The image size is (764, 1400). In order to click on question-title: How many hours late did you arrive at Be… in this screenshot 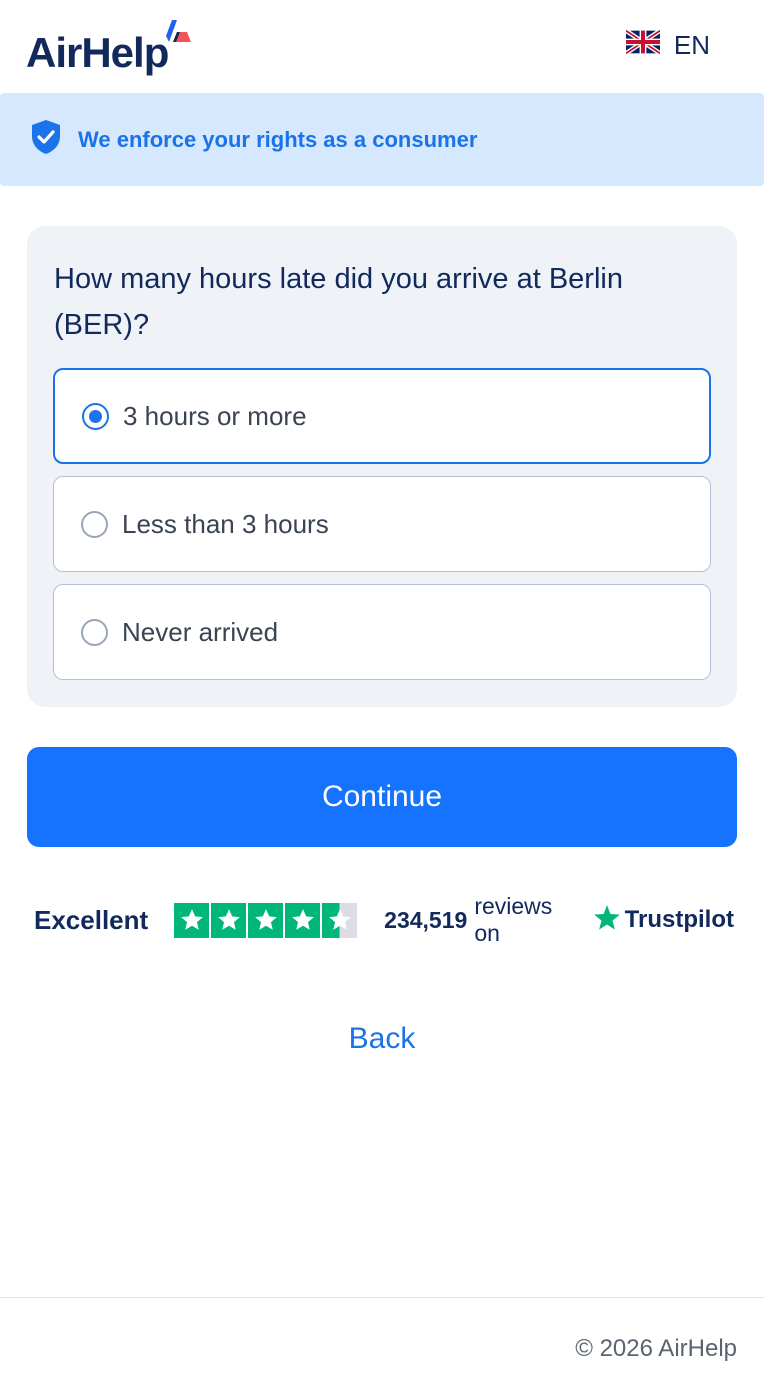, I will do `click(338, 302)`.